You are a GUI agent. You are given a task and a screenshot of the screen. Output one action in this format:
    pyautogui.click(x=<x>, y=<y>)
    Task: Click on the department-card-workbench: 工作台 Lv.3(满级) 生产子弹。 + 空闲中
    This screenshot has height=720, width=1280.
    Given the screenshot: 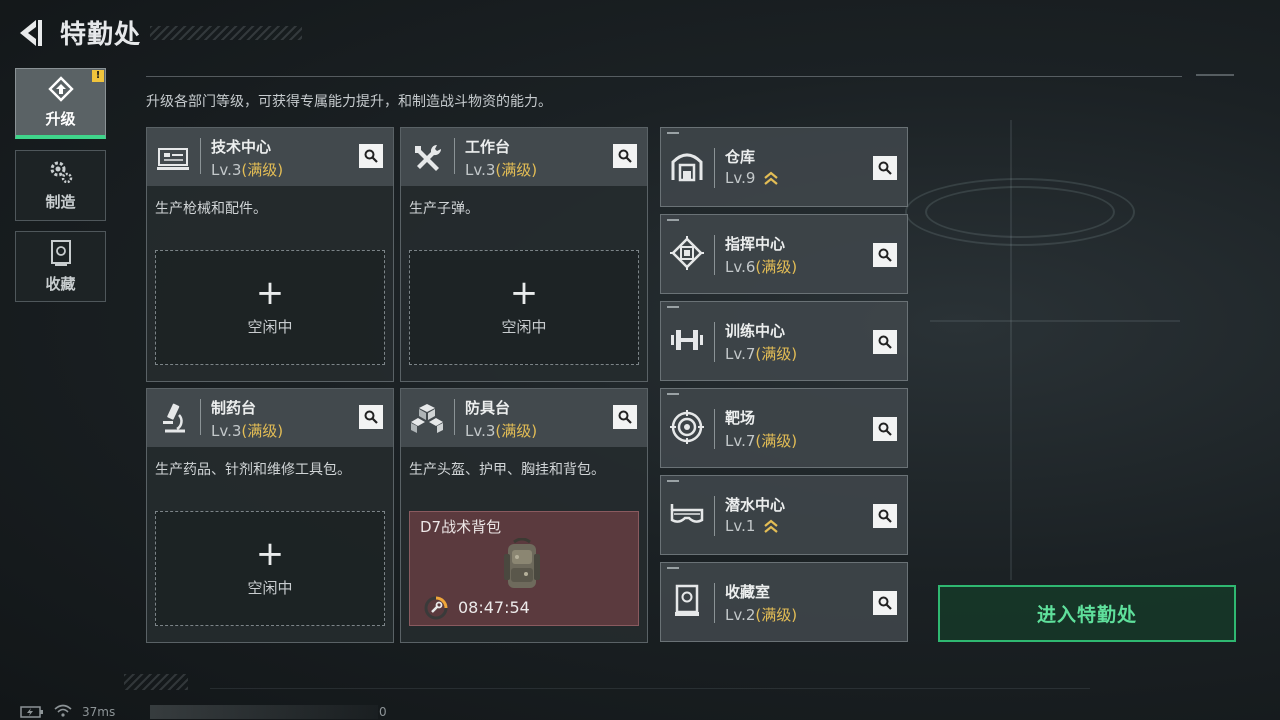 What is the action you would take?
    pyautogui.click(x=524, y=254)
    